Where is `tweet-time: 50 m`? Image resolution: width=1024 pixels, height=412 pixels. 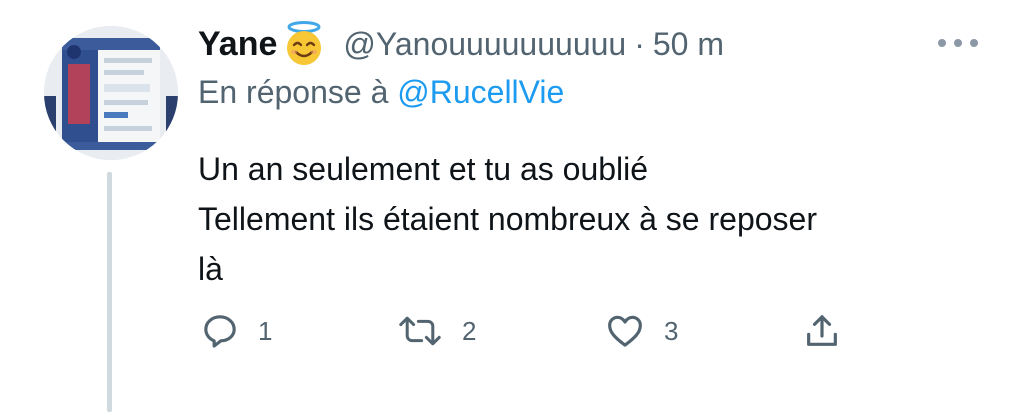
tweet-time: 50 m is located at coordinates (688, 44).